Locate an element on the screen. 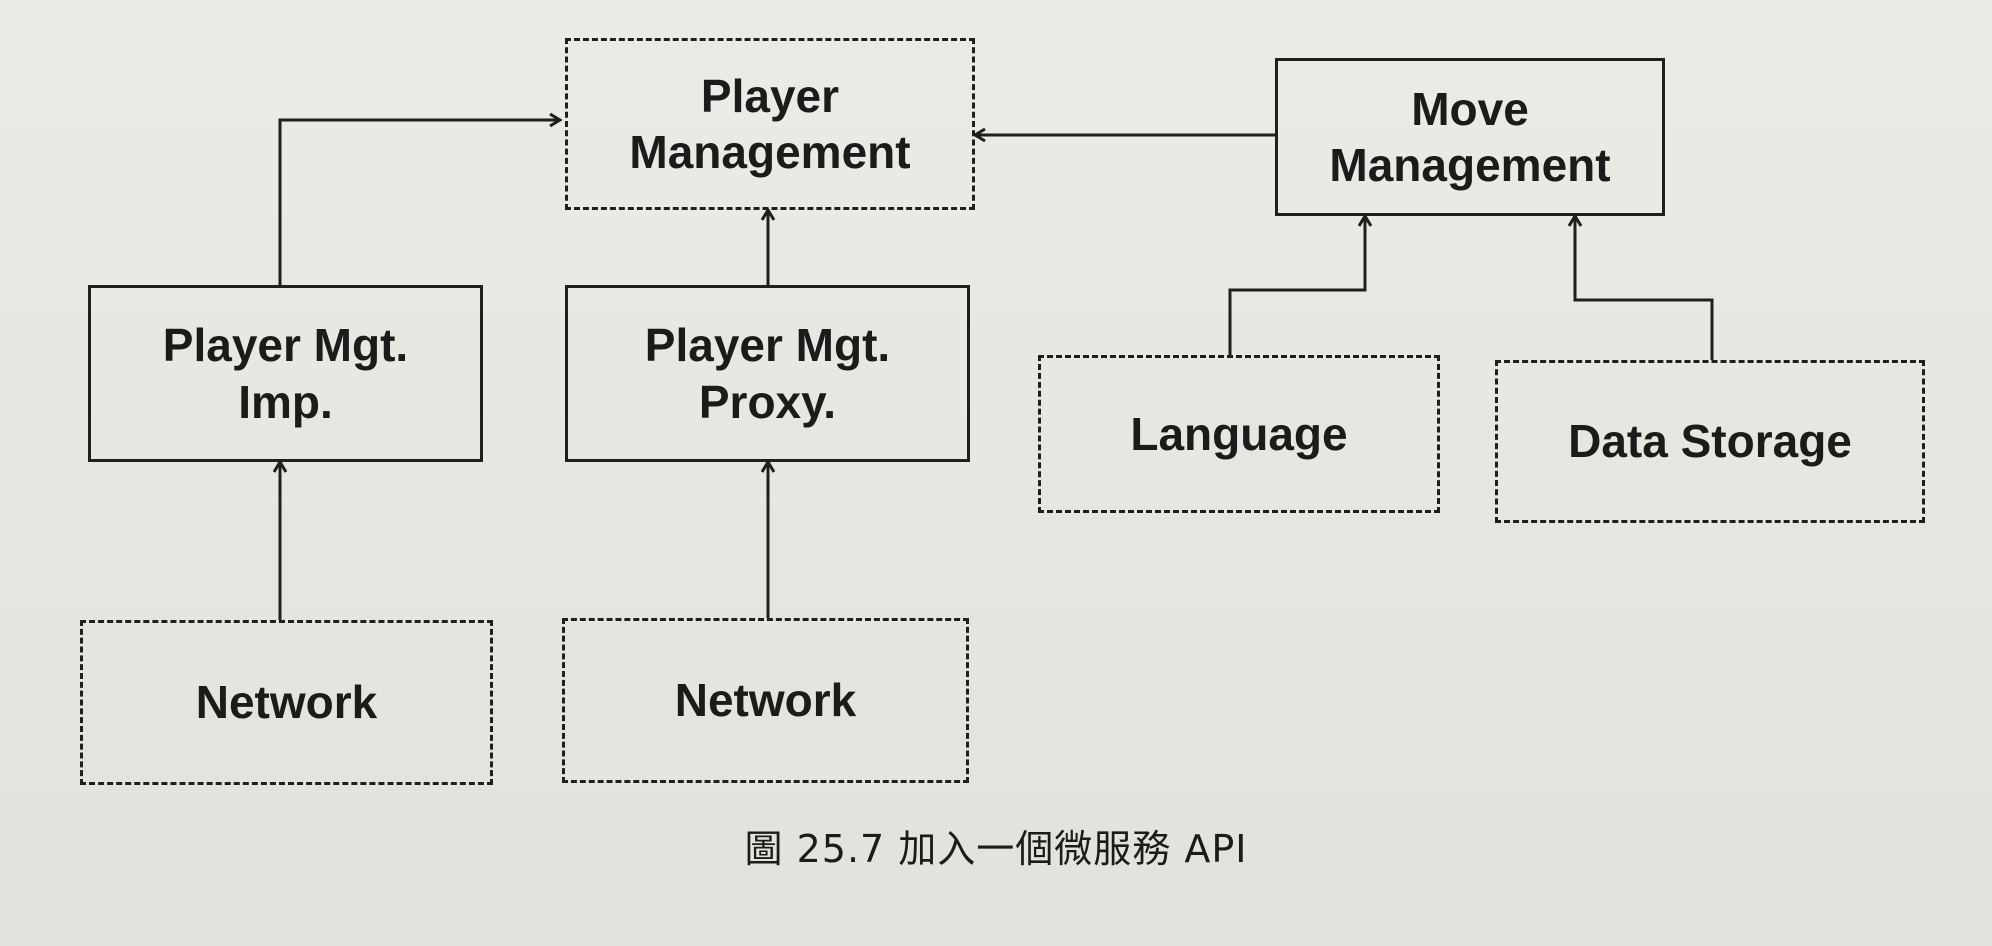 The height and width of the screenshot is (946, 1992). player-management-label: Player Management is located at coordinates (770, 123).